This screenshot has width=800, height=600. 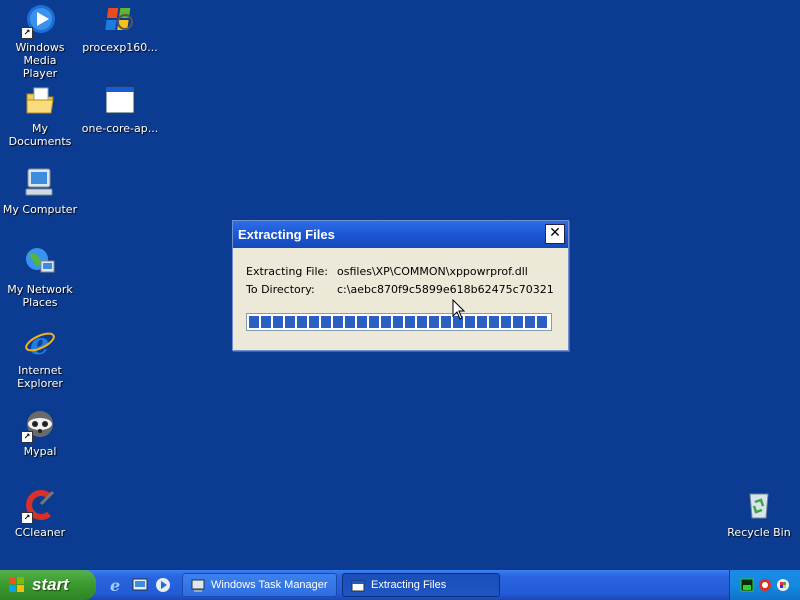 I want to click on desktop-icon-label: Internet Explorer, so click(x=40, y=377).